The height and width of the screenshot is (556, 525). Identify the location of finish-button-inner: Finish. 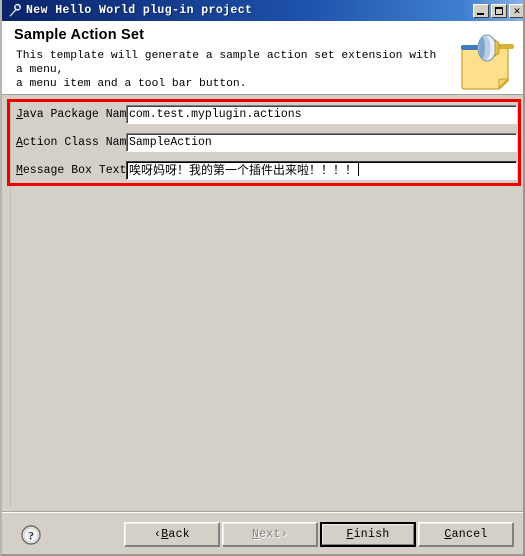
(368, 534).